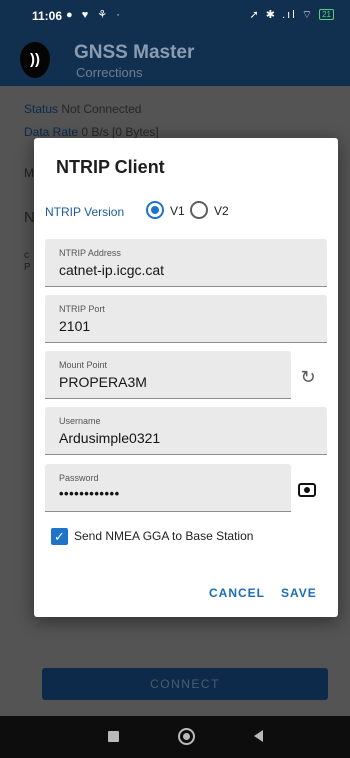 The image size is (350, 758). Describe the element at coordinates (175, 17) in the screenshot. I see `status-bar: 11:06 ● ♥ ⚘ · ➚ ✱ .ıl ⌔ 21` at that location.